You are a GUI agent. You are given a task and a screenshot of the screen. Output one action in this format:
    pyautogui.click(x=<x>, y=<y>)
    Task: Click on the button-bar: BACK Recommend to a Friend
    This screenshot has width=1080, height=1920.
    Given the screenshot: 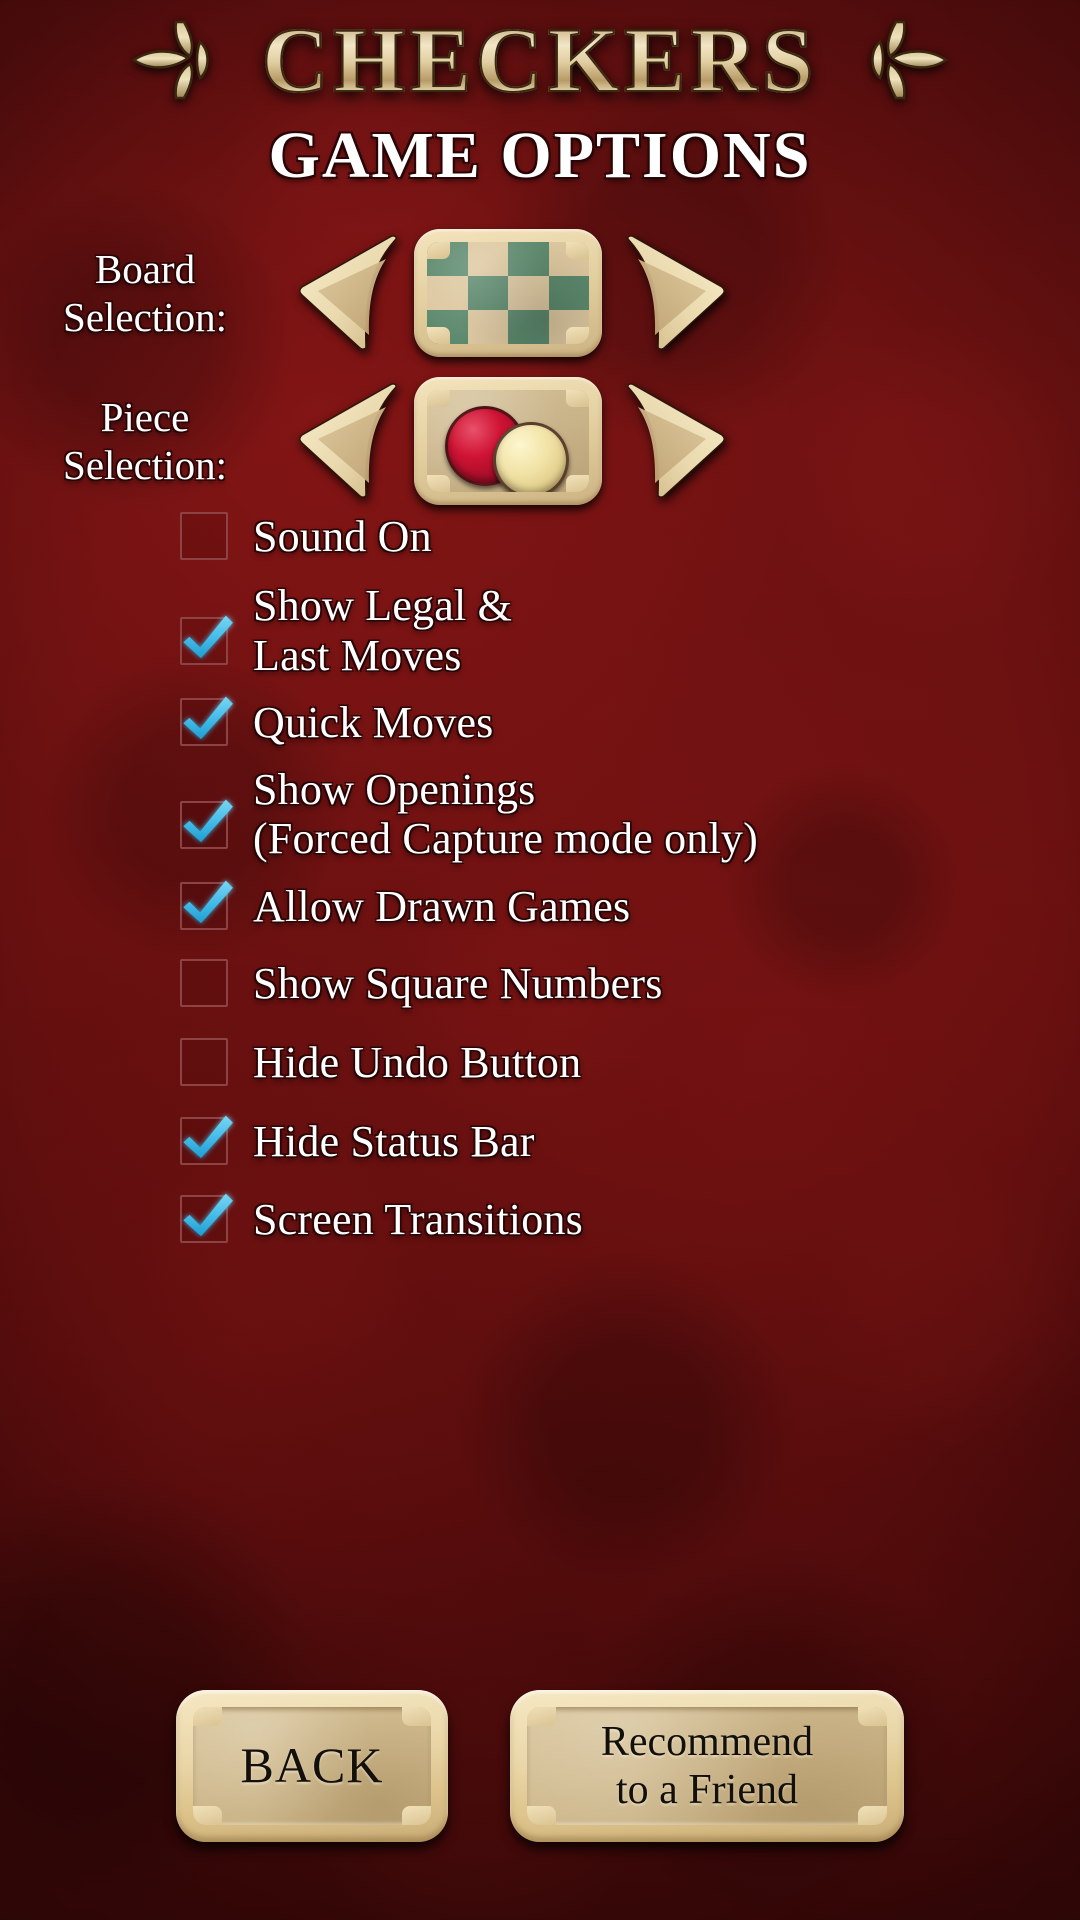 What is the action you would take?
    pyautogui.click(x=540, y=1766)
    